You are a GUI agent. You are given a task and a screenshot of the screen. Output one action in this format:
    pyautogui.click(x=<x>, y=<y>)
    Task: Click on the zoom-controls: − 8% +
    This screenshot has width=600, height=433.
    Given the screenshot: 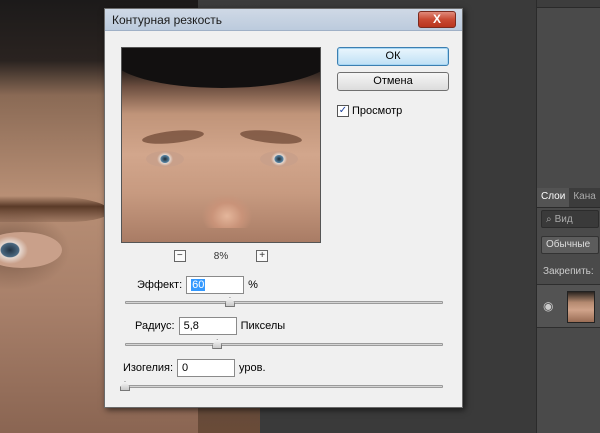 What is the action you would take?
    pyautogui.click(x=221, y=256)
    